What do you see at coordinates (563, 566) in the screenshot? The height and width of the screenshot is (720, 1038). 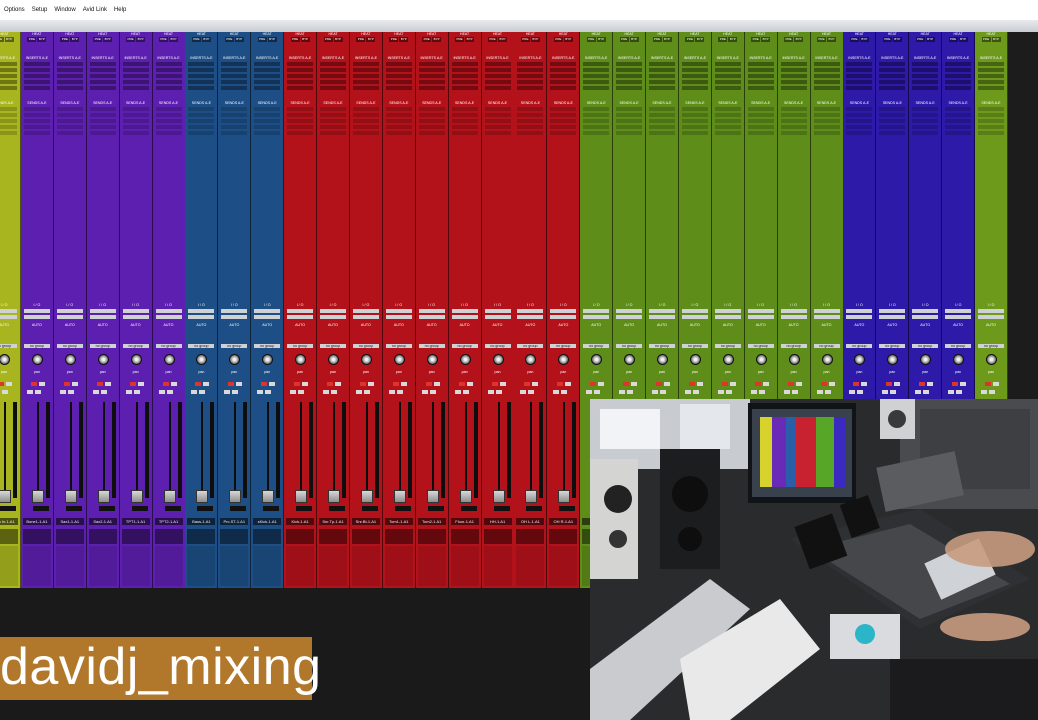 I see `comments-area` at bounding box center [563, 566].